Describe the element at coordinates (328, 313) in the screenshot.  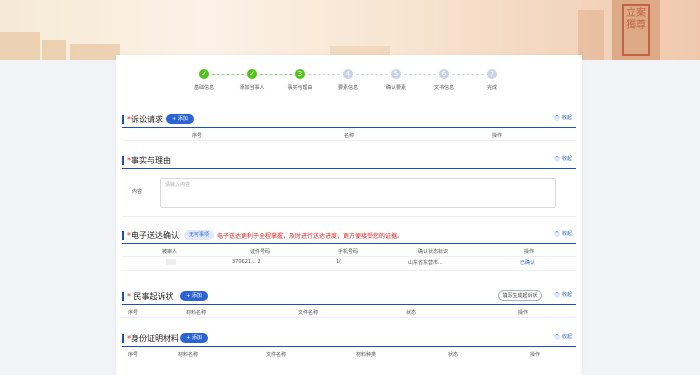
I see `complaint-table-header: 序号 材料名称 文件名称 状态 操作` at that location.